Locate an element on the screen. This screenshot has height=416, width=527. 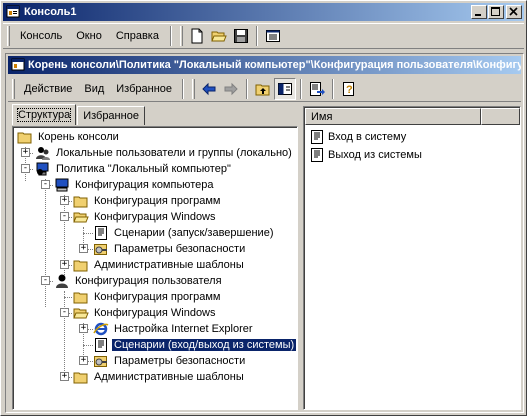
menu-window: Окно is located at coordinates (89, 36).